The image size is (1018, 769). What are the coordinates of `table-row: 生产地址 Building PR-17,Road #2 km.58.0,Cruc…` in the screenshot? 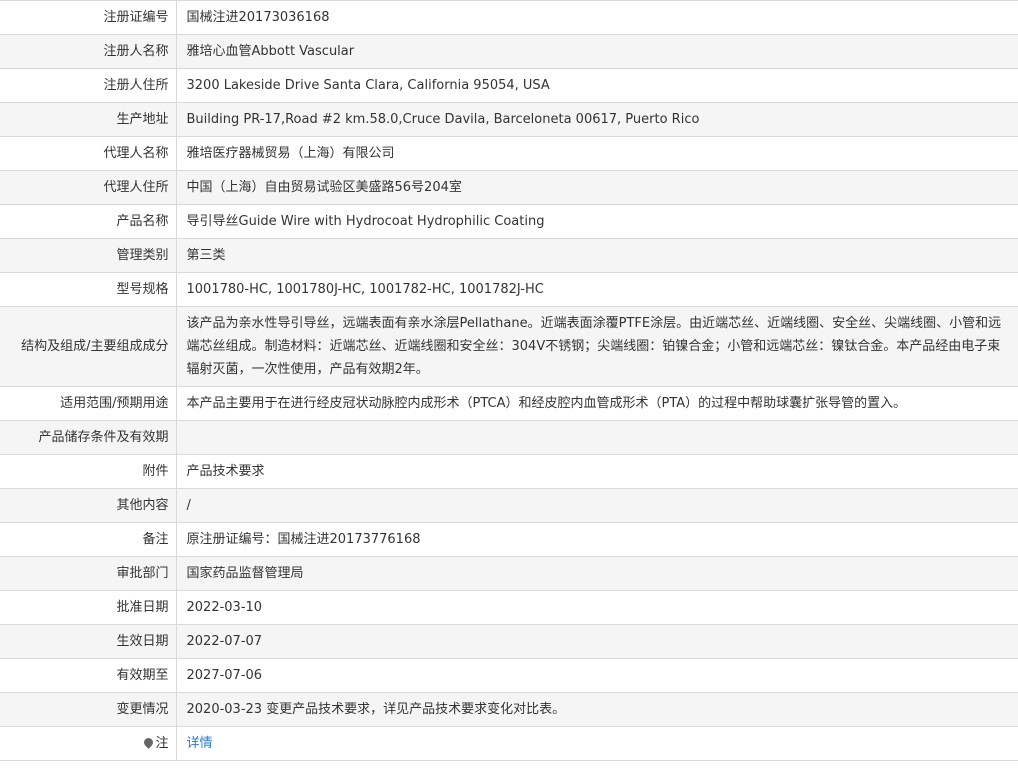 It's located at (509, 119).